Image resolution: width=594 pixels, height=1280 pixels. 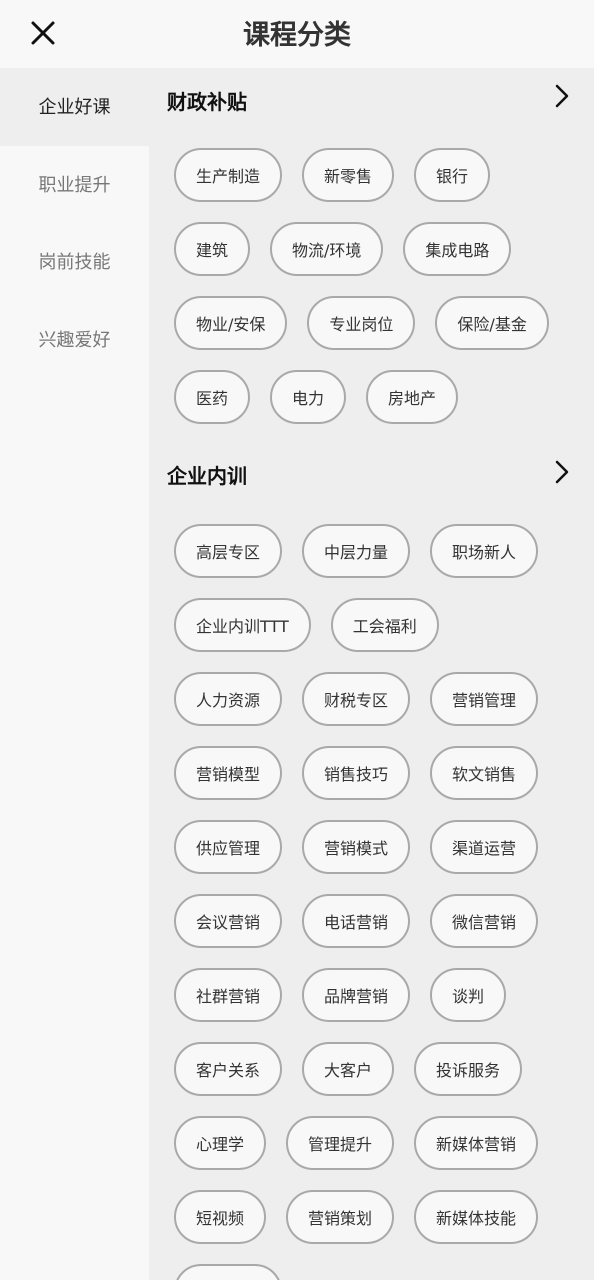 I want to click on category-tag: 企业内训TTT, so click(x=242, y=625).